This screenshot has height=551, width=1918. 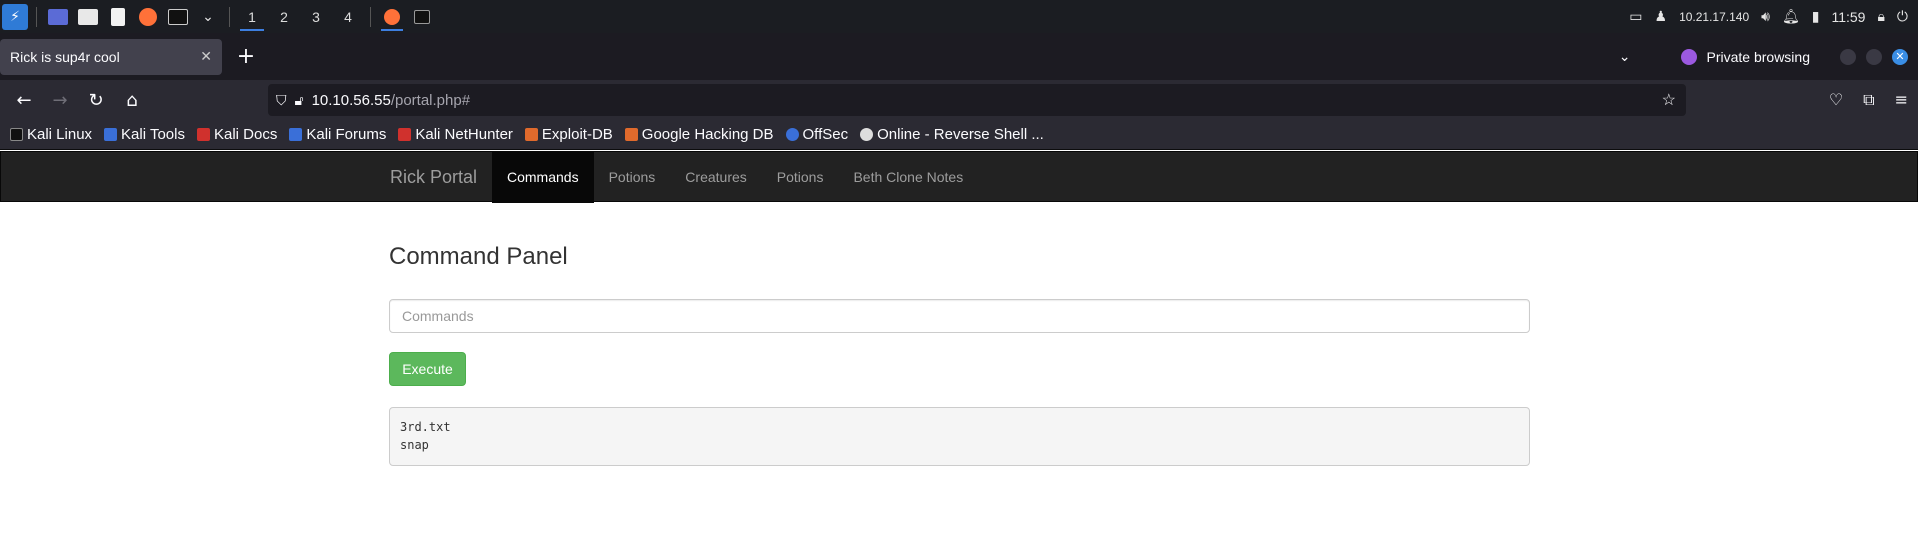 I want to click on chevron-down-icon: ⌄, so click(x=208, y=16).